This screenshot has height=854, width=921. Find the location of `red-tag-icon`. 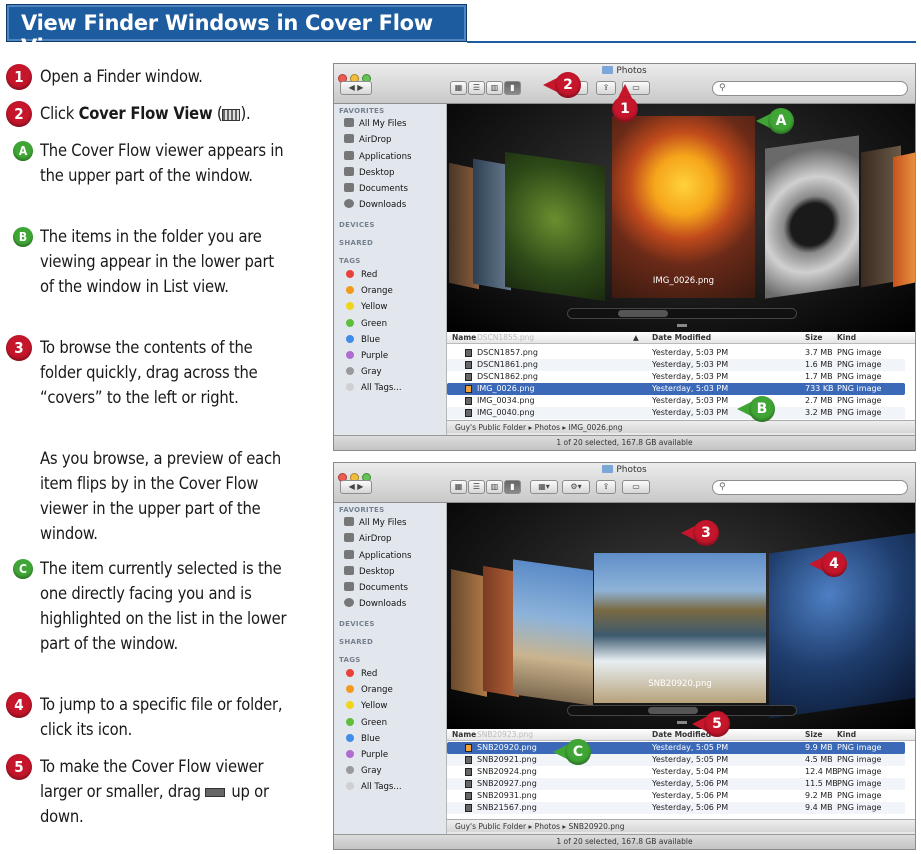

red-tag-icon is located at coordinates (350, 274).